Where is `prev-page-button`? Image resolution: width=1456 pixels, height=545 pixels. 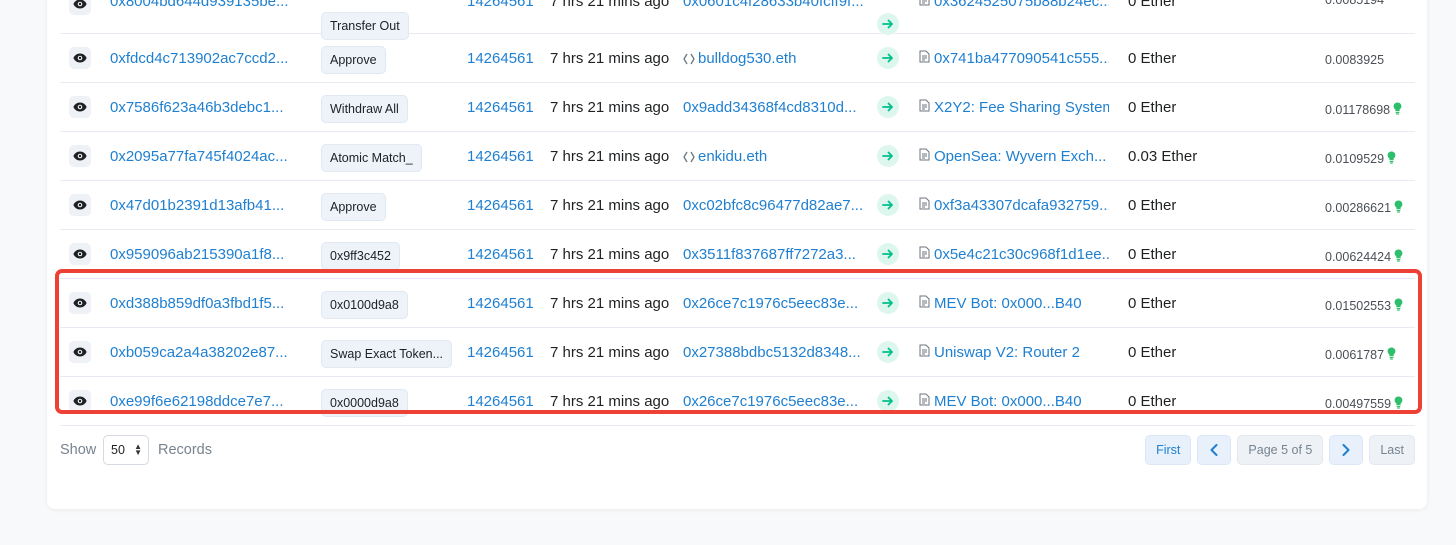 prev-page-button is located at coordinates (1214, 450).